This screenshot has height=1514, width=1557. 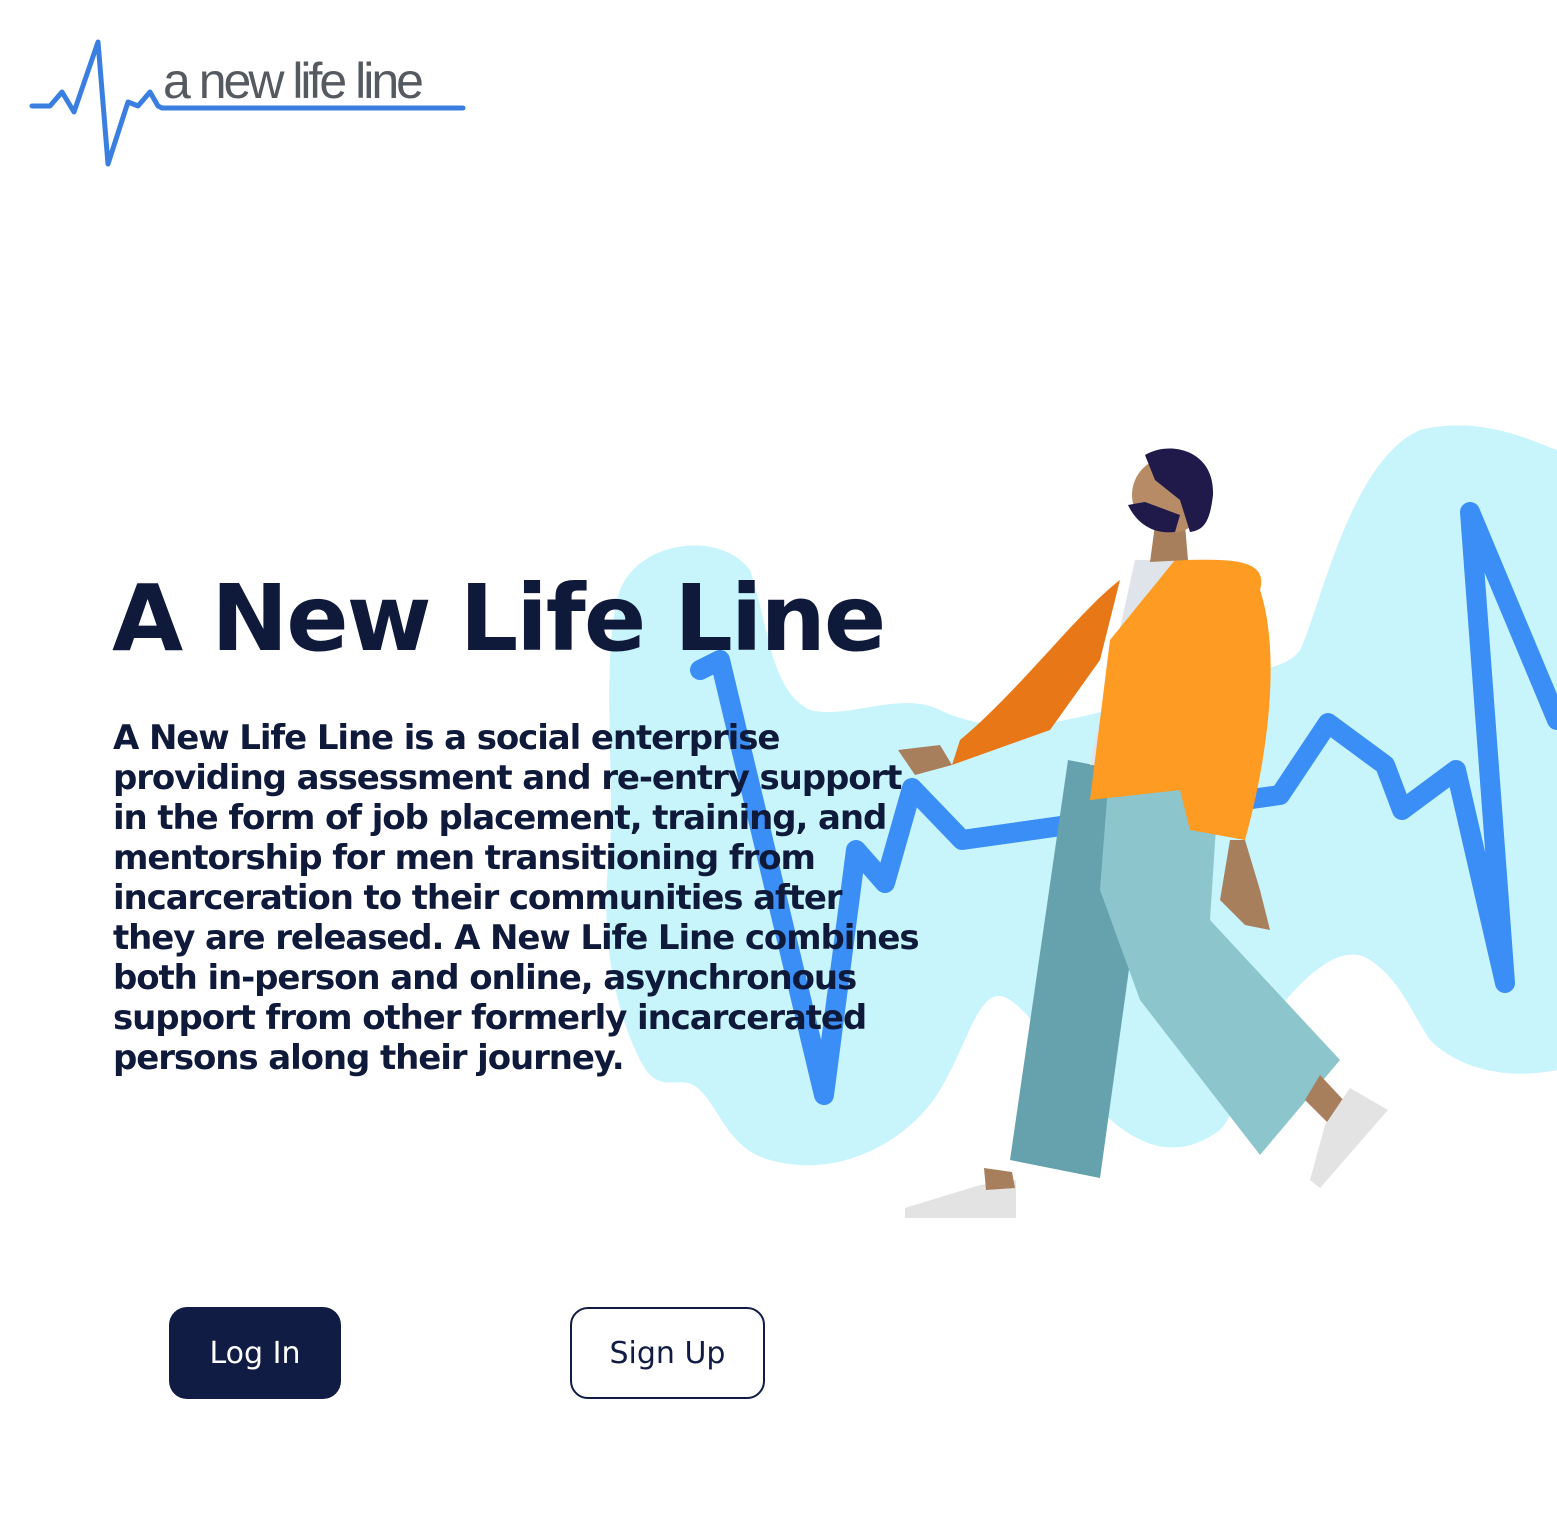 What do you see at coordinates (293, 81) in the screenshot?
I see `logo-text: a new life line` at bounding box center [293, 81].